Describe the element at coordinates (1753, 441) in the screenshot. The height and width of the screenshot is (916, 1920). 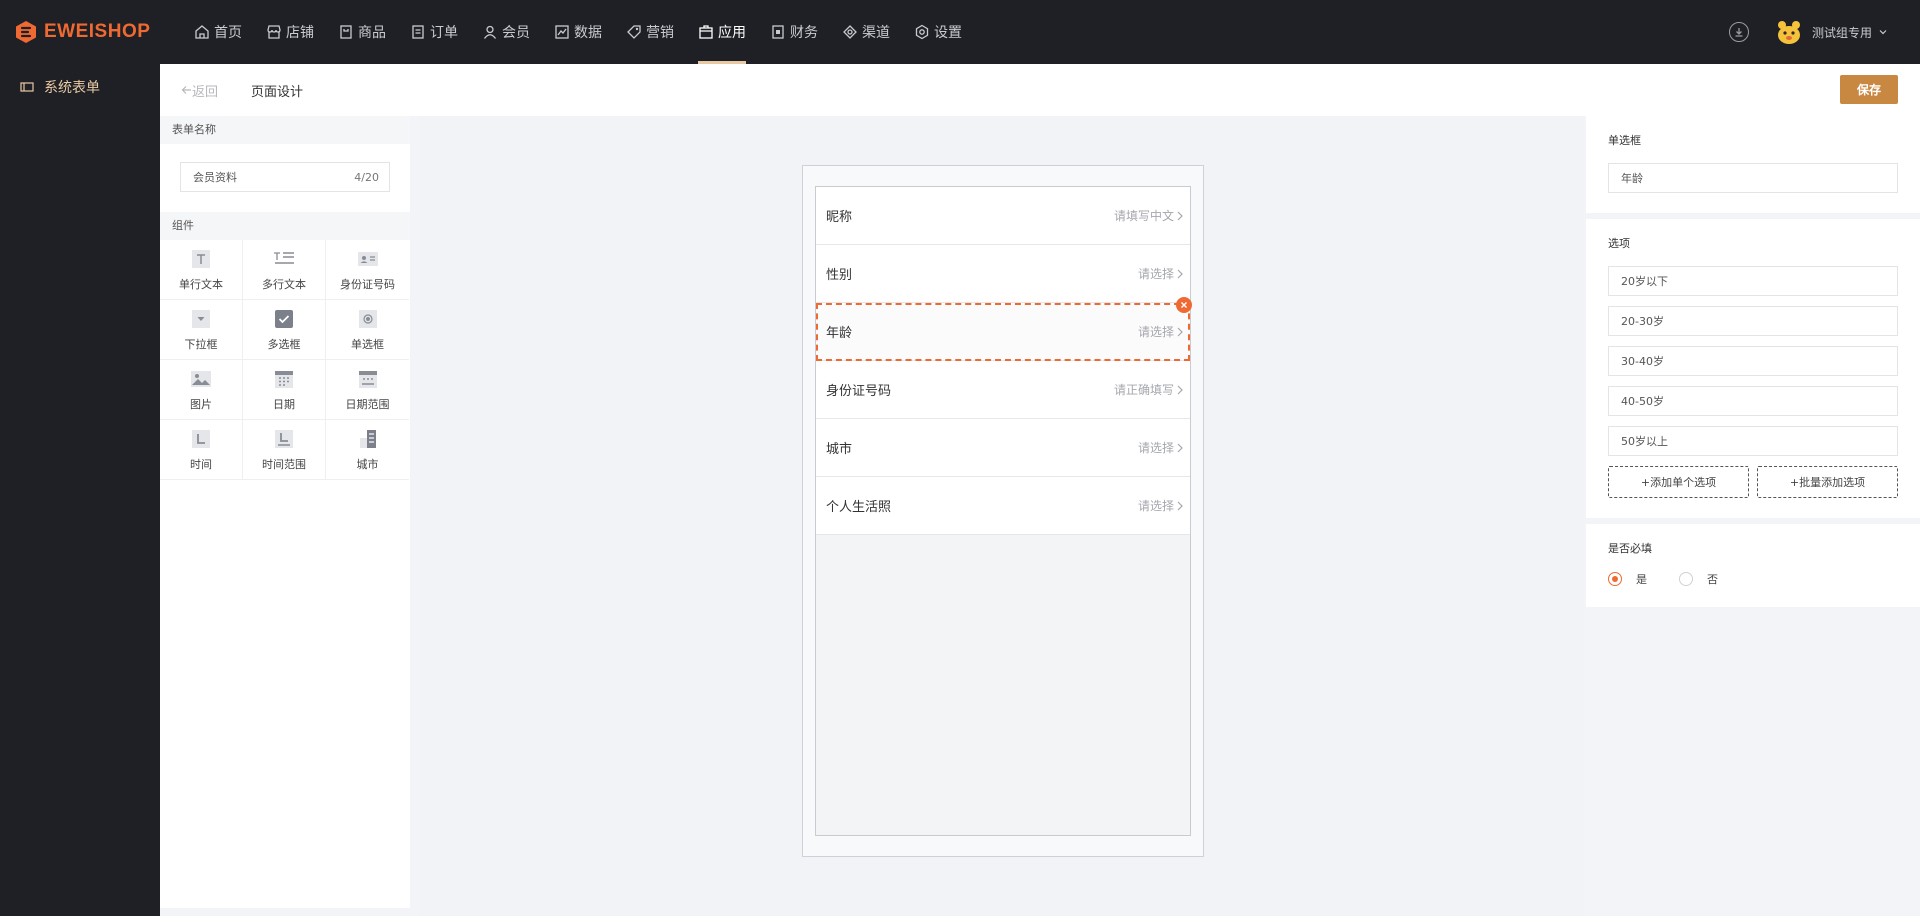
I see `option-input: 50岁以上` at that location.